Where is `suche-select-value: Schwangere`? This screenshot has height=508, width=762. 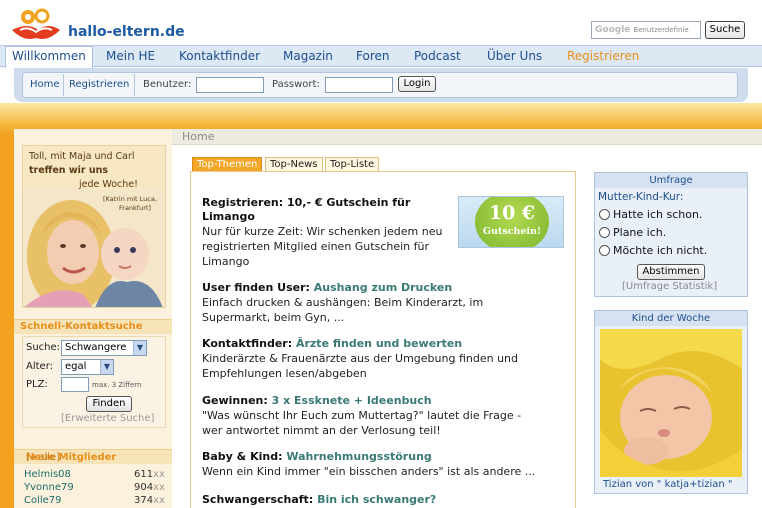
suche-select-value: Schwangere is located at coordinates (96, 347).